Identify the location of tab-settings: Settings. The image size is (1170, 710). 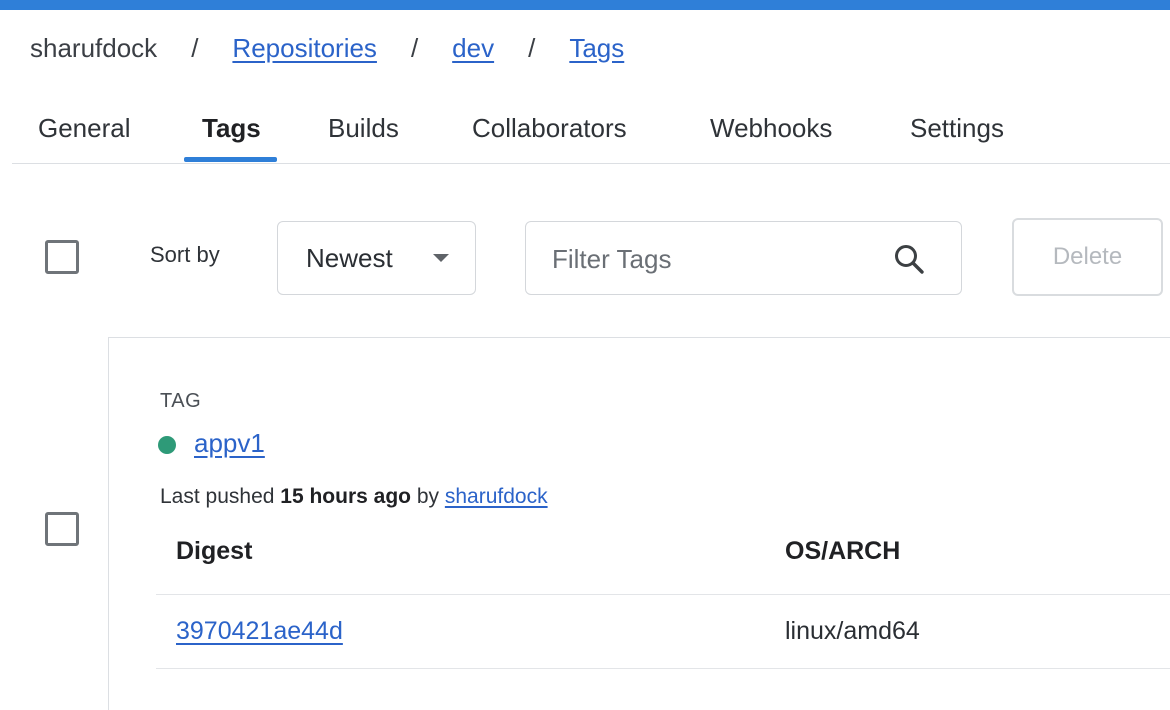
(957, 135).